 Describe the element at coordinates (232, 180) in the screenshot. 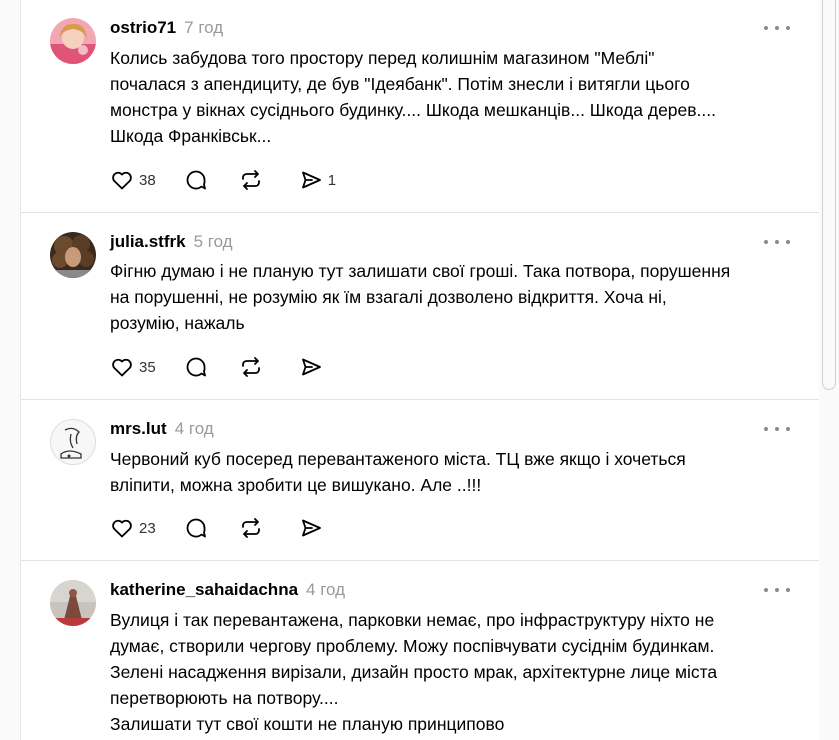

I see `action-bar: 38 1` at that location.